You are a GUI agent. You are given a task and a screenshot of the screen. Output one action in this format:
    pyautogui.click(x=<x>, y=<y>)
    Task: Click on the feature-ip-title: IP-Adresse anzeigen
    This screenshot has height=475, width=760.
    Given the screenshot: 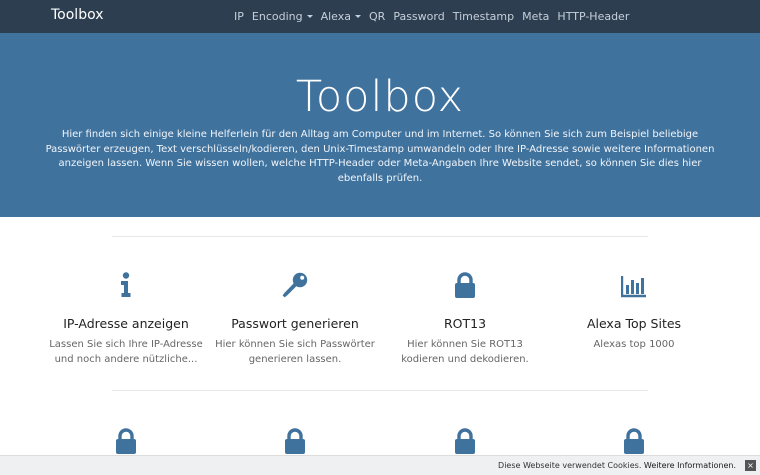 What is the action you would take?
    pyautogui.click(x=126, y=323)
    